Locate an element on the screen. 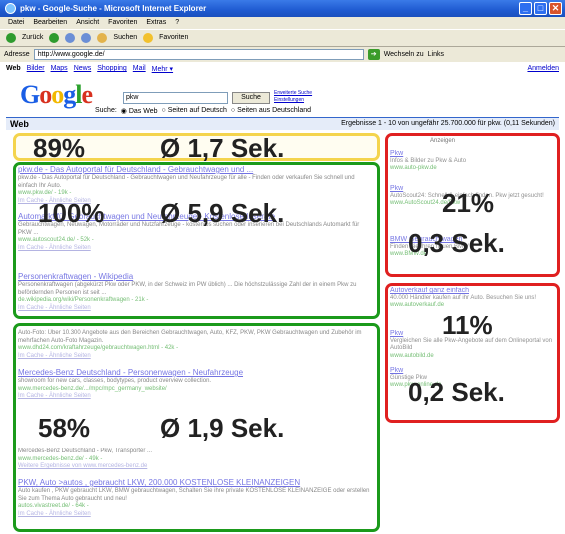 The image size is (565, 534). back-button: Zurück is located at coordinates (32, 38).